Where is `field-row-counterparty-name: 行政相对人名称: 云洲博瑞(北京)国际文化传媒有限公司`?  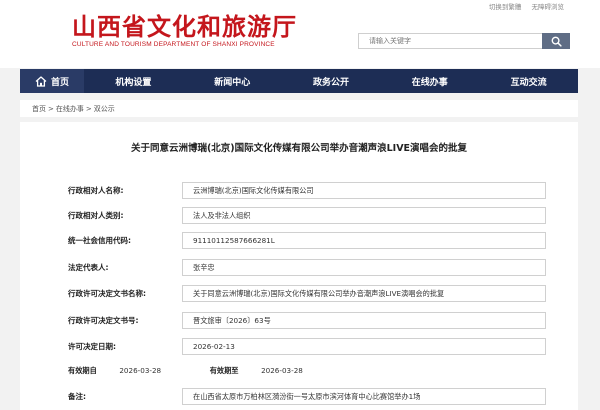
field-row-counterparty-name: 行政相对人名称: 云洲博瑞(北京)国际文化传媒有限公司 is located at coordinates (307, 190).